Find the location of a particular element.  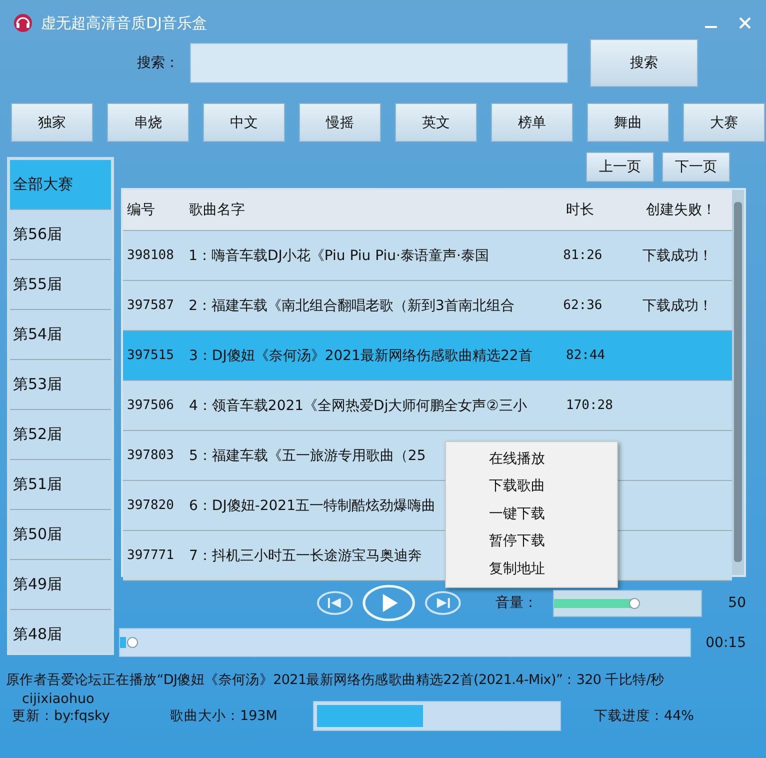

volume-label: 音量： is located at coordinates (516, 603).